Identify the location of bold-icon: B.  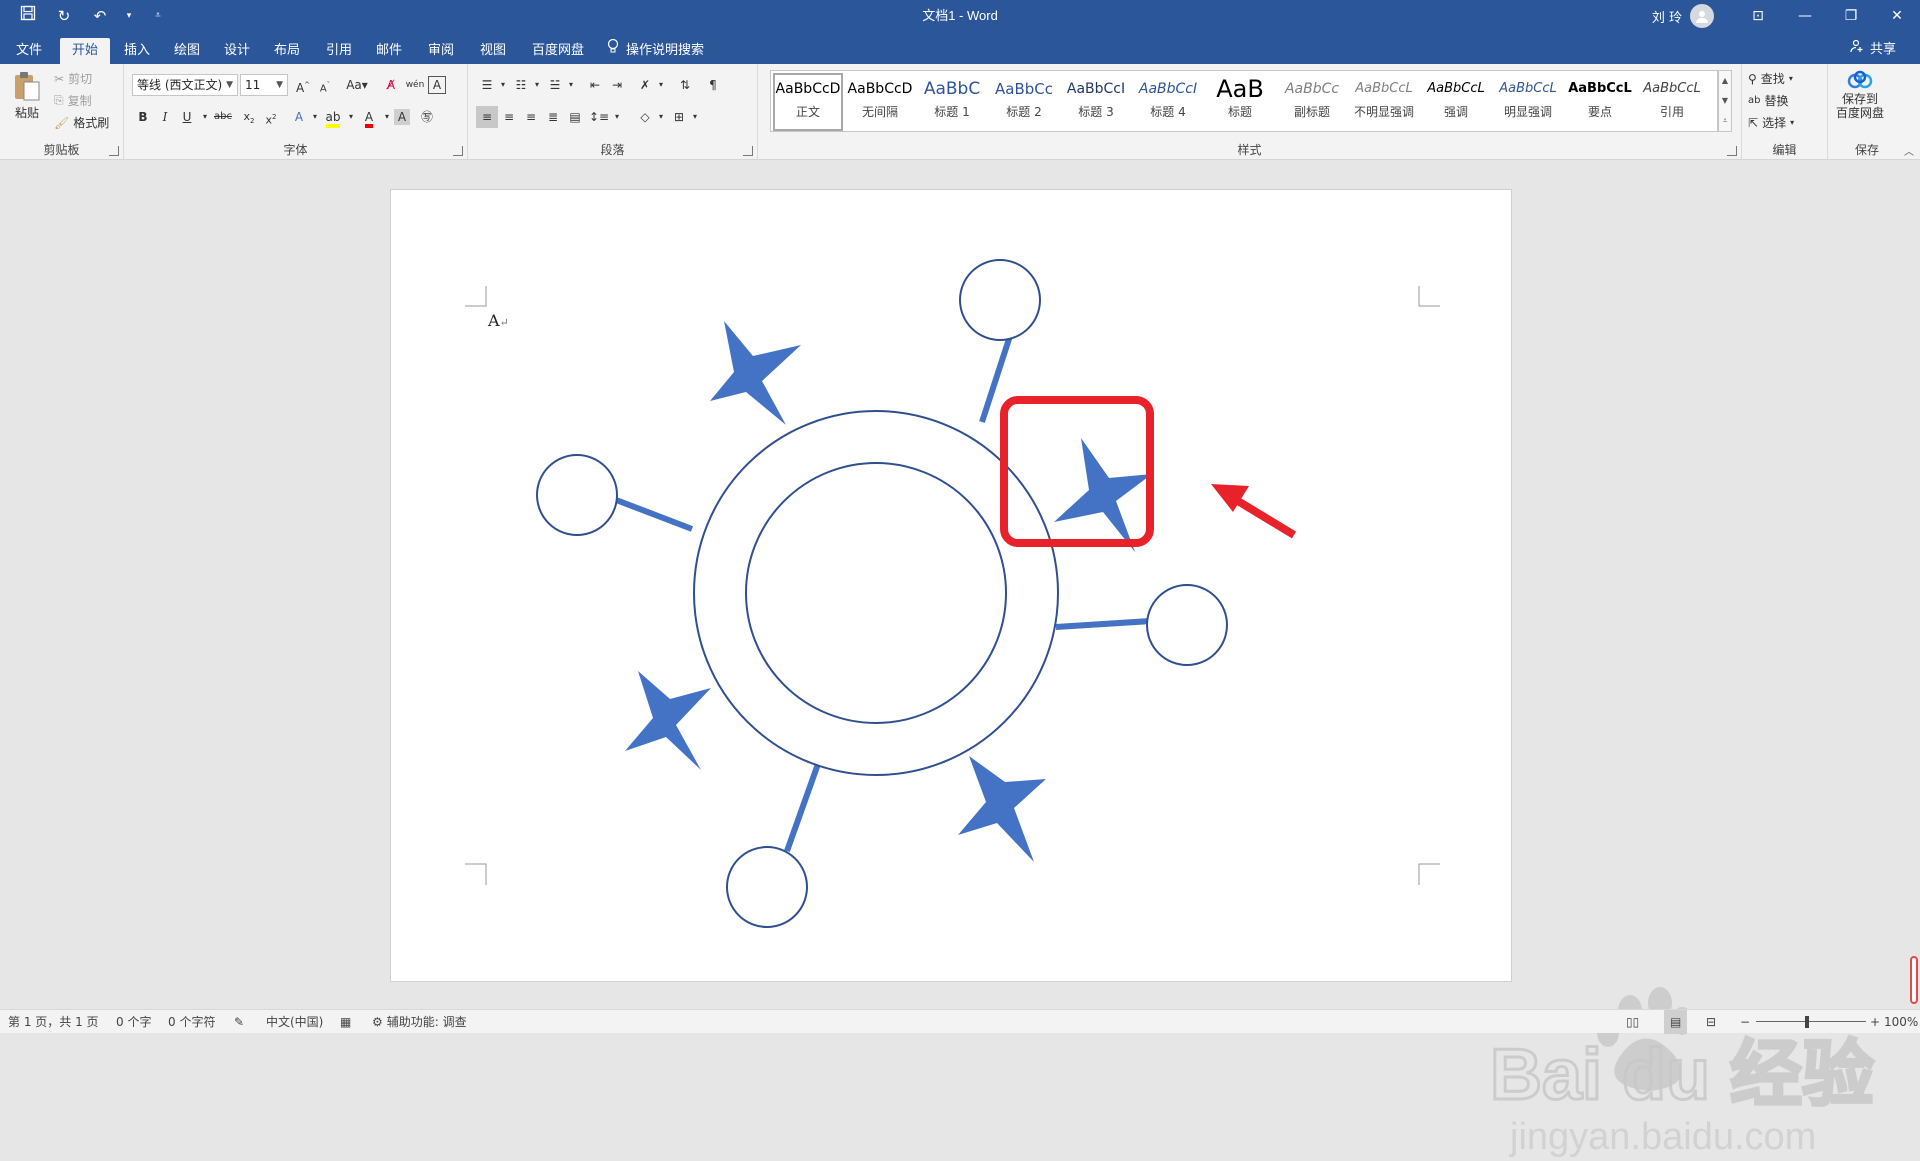
(143, 117).